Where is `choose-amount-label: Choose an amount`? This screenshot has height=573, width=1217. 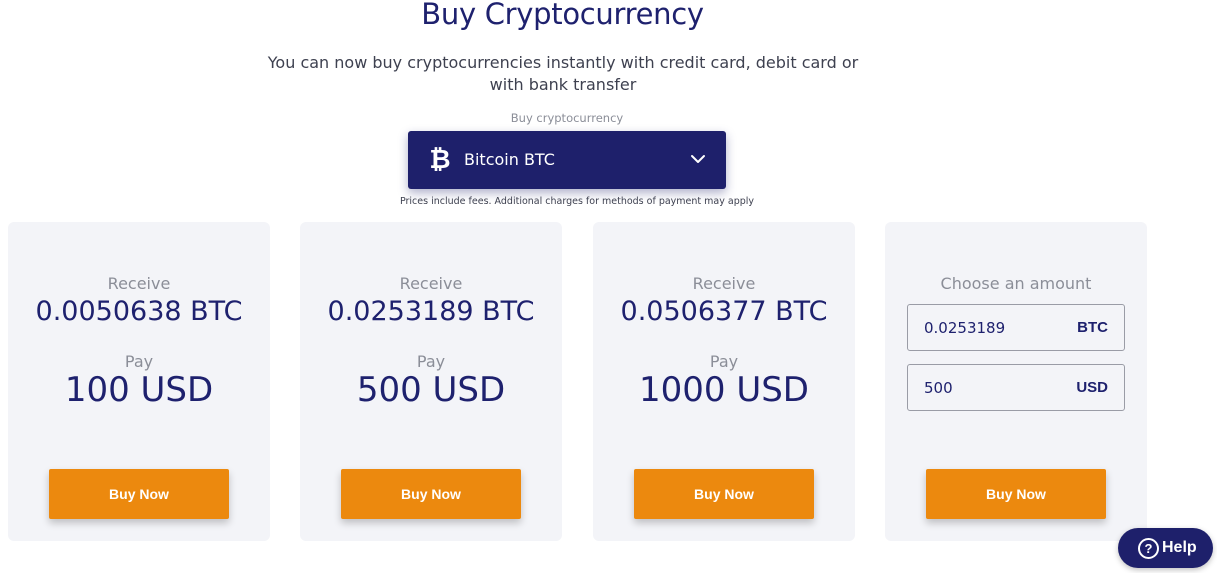
choose-amount-label: Choose an amount is located at coordinates (1016, 283).